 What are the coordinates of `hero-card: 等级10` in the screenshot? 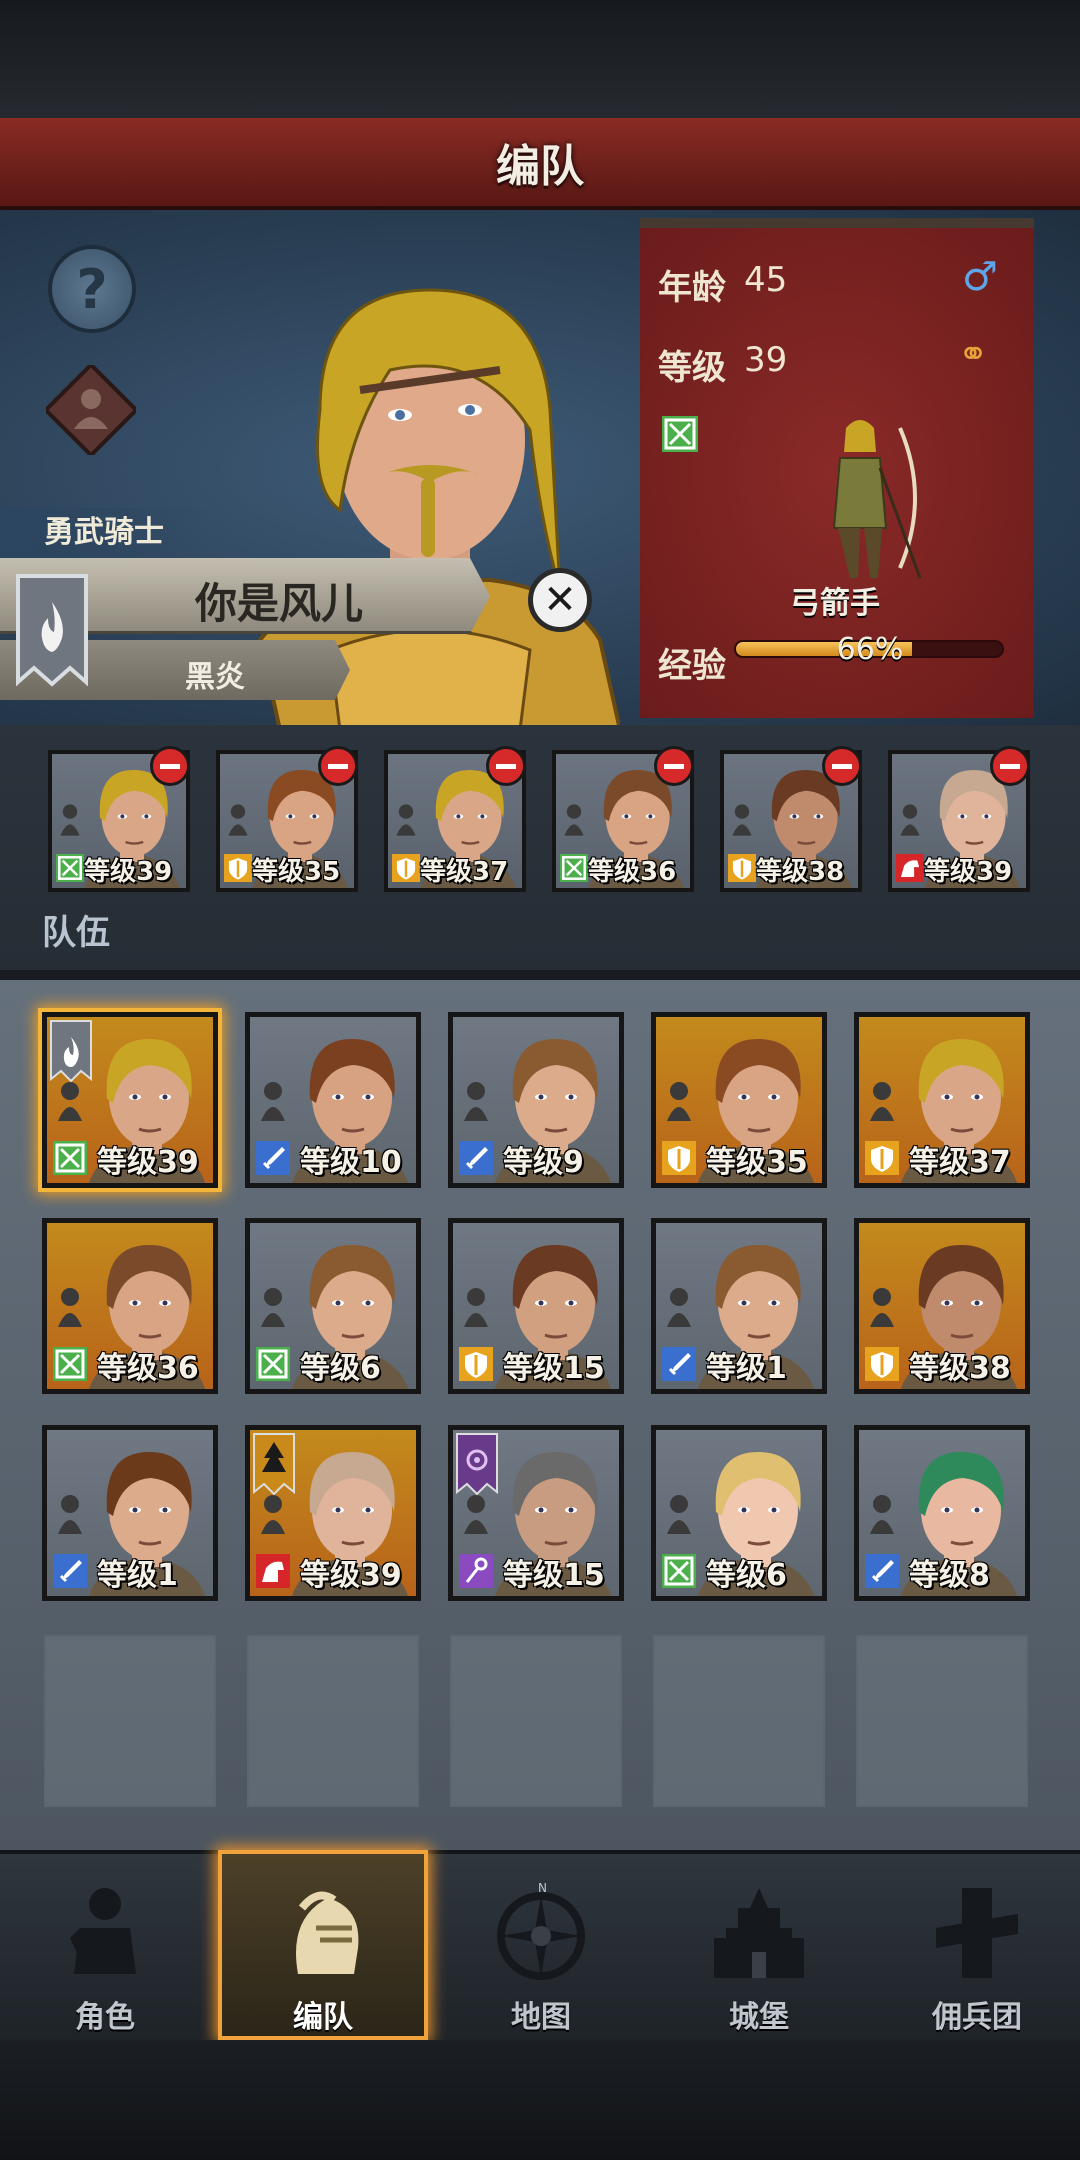 It's located at (333, 1100).